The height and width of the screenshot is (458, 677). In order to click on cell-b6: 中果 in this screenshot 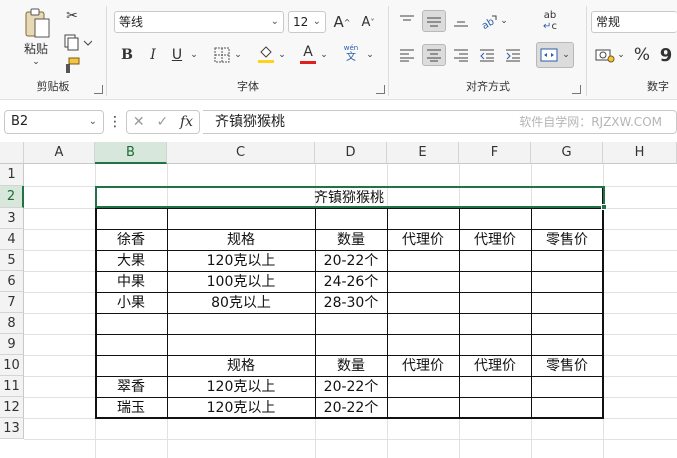, I will do `click(131, 281)`.